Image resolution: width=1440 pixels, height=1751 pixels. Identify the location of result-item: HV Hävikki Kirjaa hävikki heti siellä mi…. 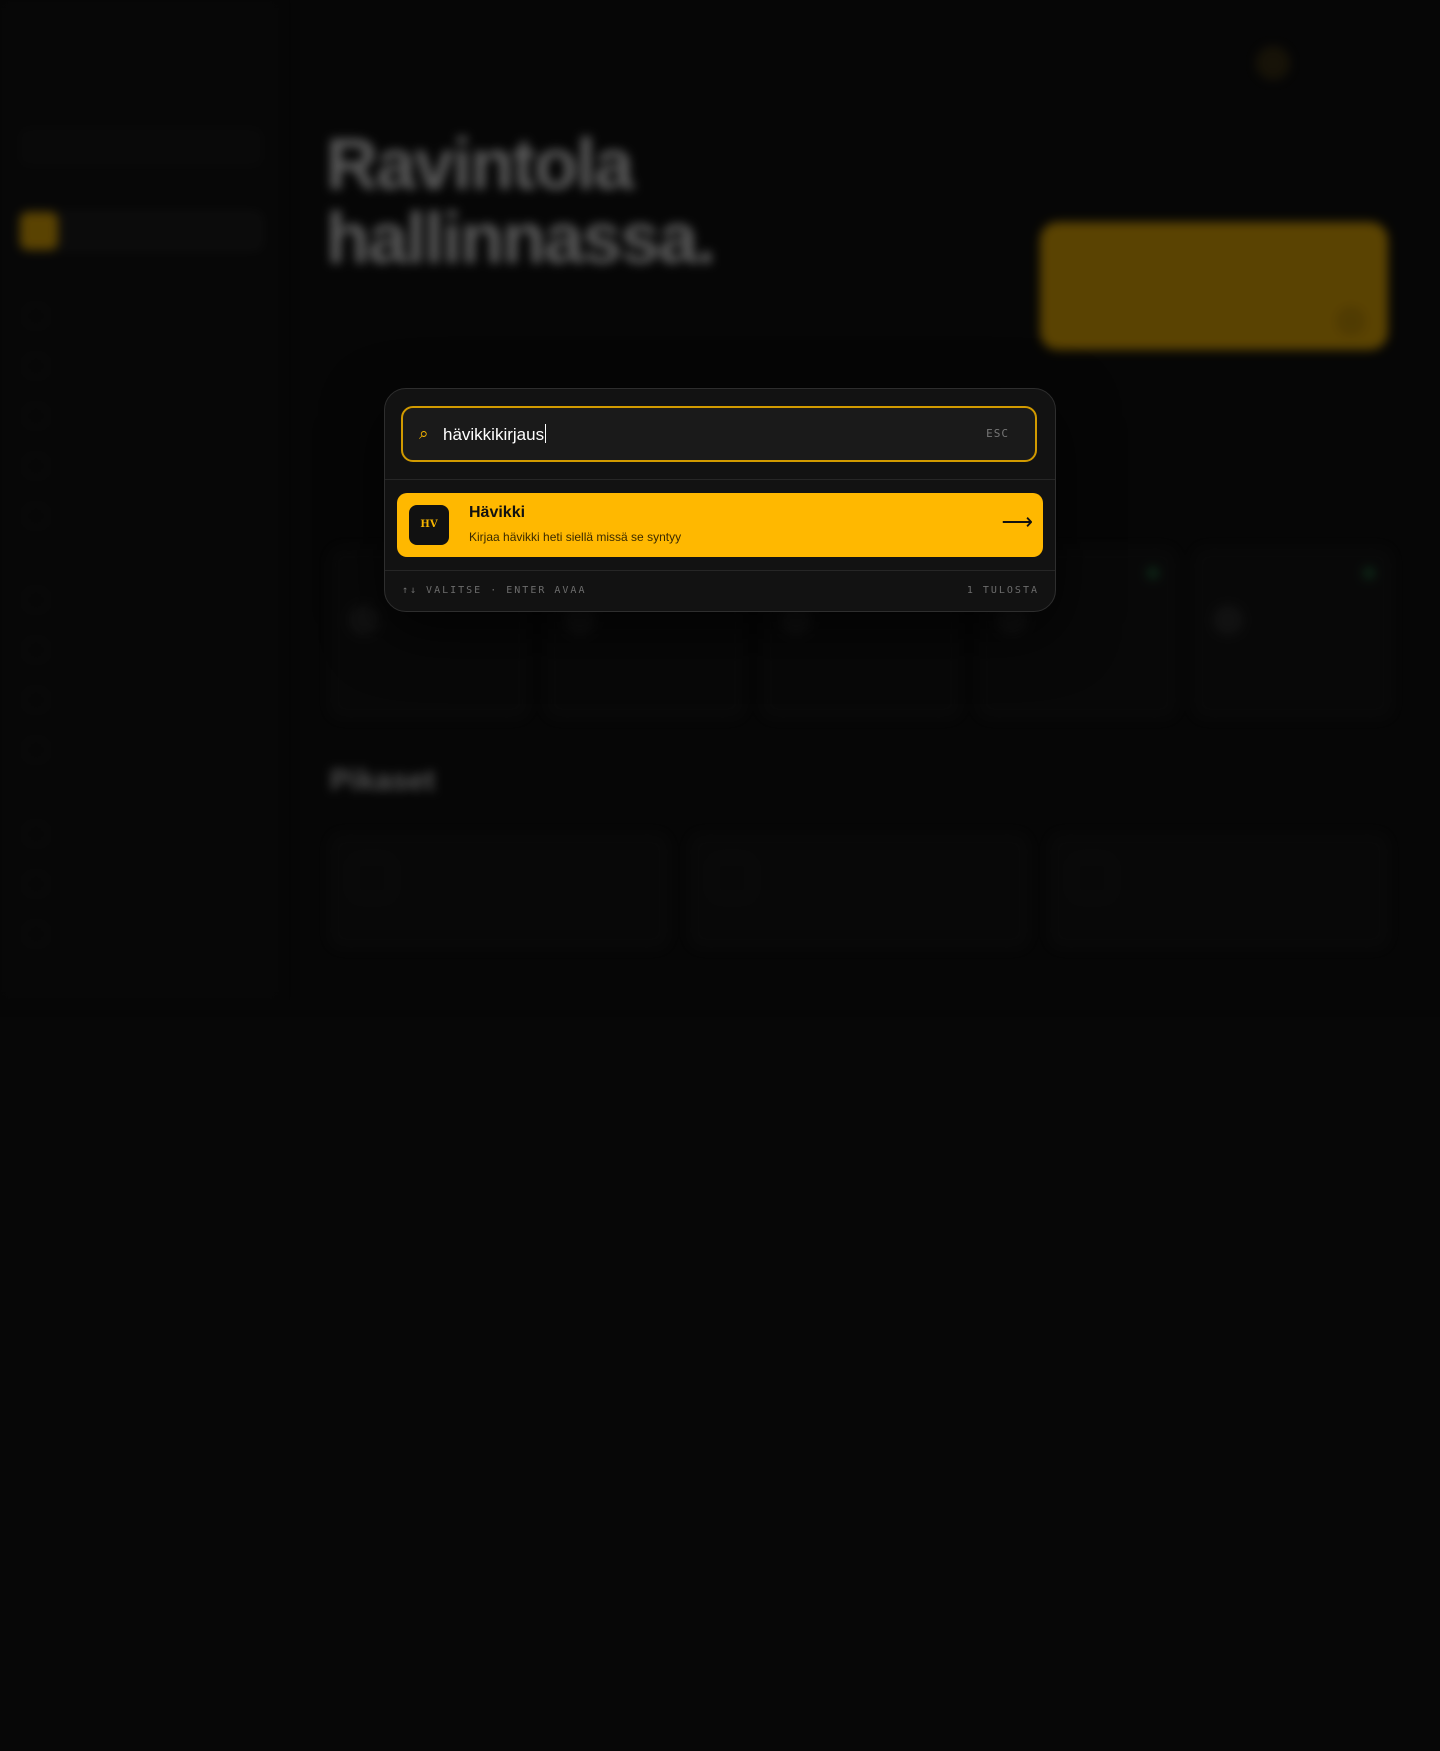
(720, 525).